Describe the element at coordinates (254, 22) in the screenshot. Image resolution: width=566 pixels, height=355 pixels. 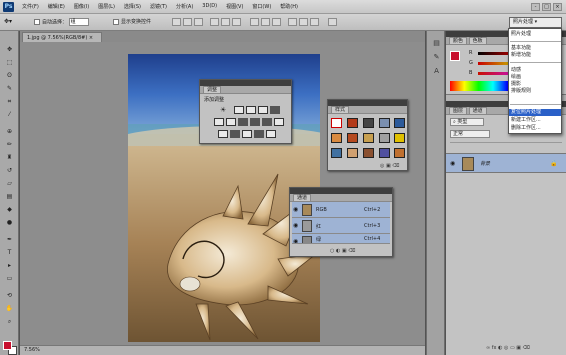
I see `distribute-top-icon` at that location.